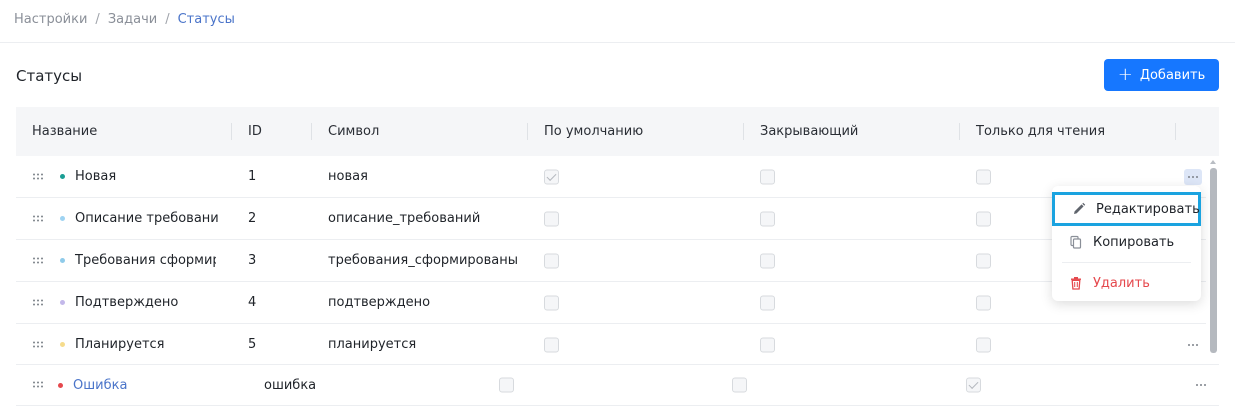 The image size is (1235, 410). Describe the element at coordinates (617, 385) in the screenshot. I see `dragged-row: Ошибка ошибка` at that location.